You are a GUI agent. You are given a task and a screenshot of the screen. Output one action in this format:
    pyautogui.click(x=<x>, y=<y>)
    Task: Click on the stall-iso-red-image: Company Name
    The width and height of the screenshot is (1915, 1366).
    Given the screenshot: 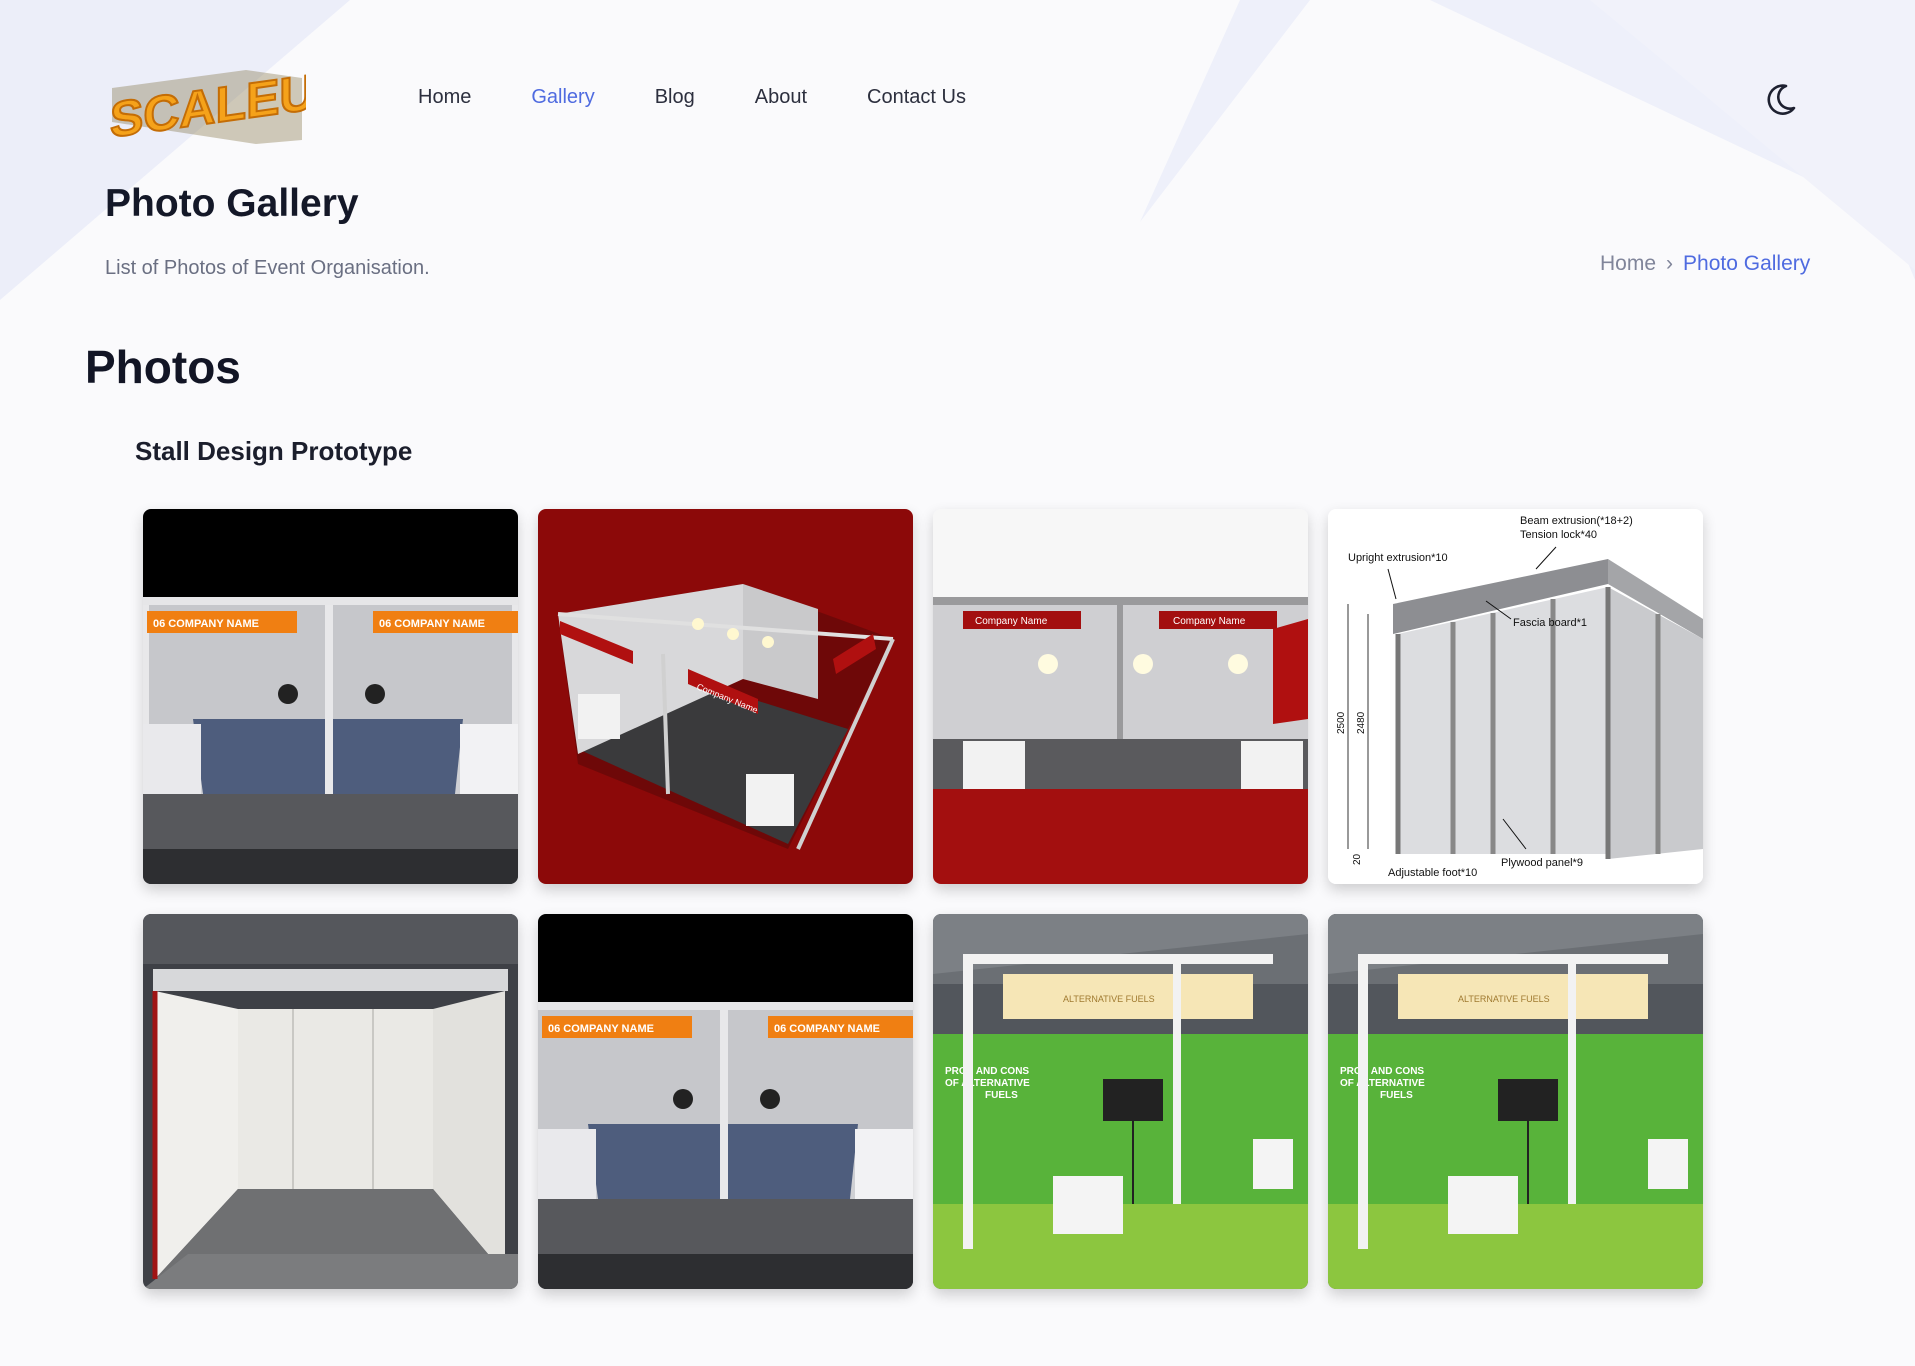 What is the action you would take?
    pyautogui.click(x=725, y=696)
    